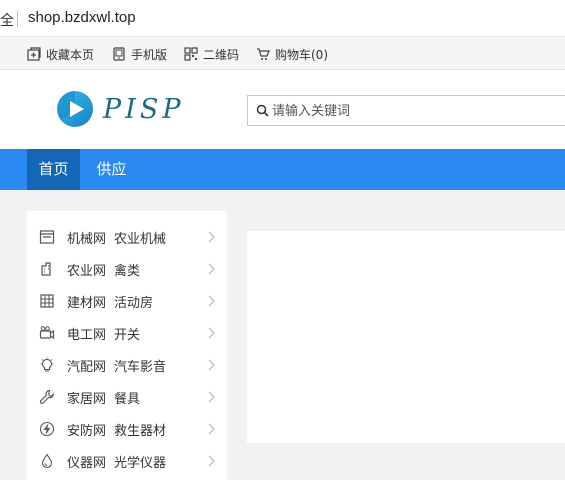  What do you see at coordinates (53, 169) in the screenshot?
I see `nav-item-home: 首页` at bounding box center [53, 169].